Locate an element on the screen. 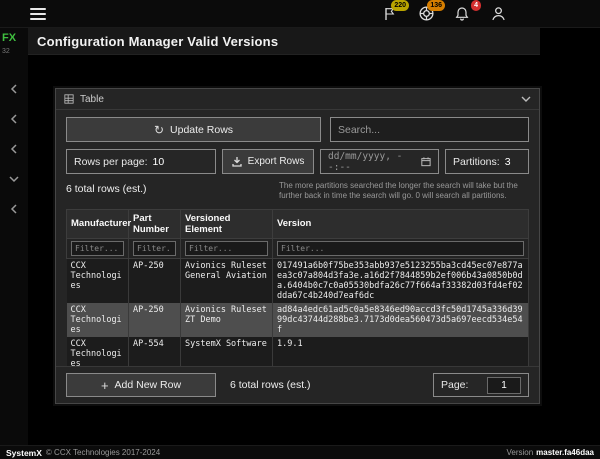  statusbar-brand: SystemX is located at coordinates (24, 452).